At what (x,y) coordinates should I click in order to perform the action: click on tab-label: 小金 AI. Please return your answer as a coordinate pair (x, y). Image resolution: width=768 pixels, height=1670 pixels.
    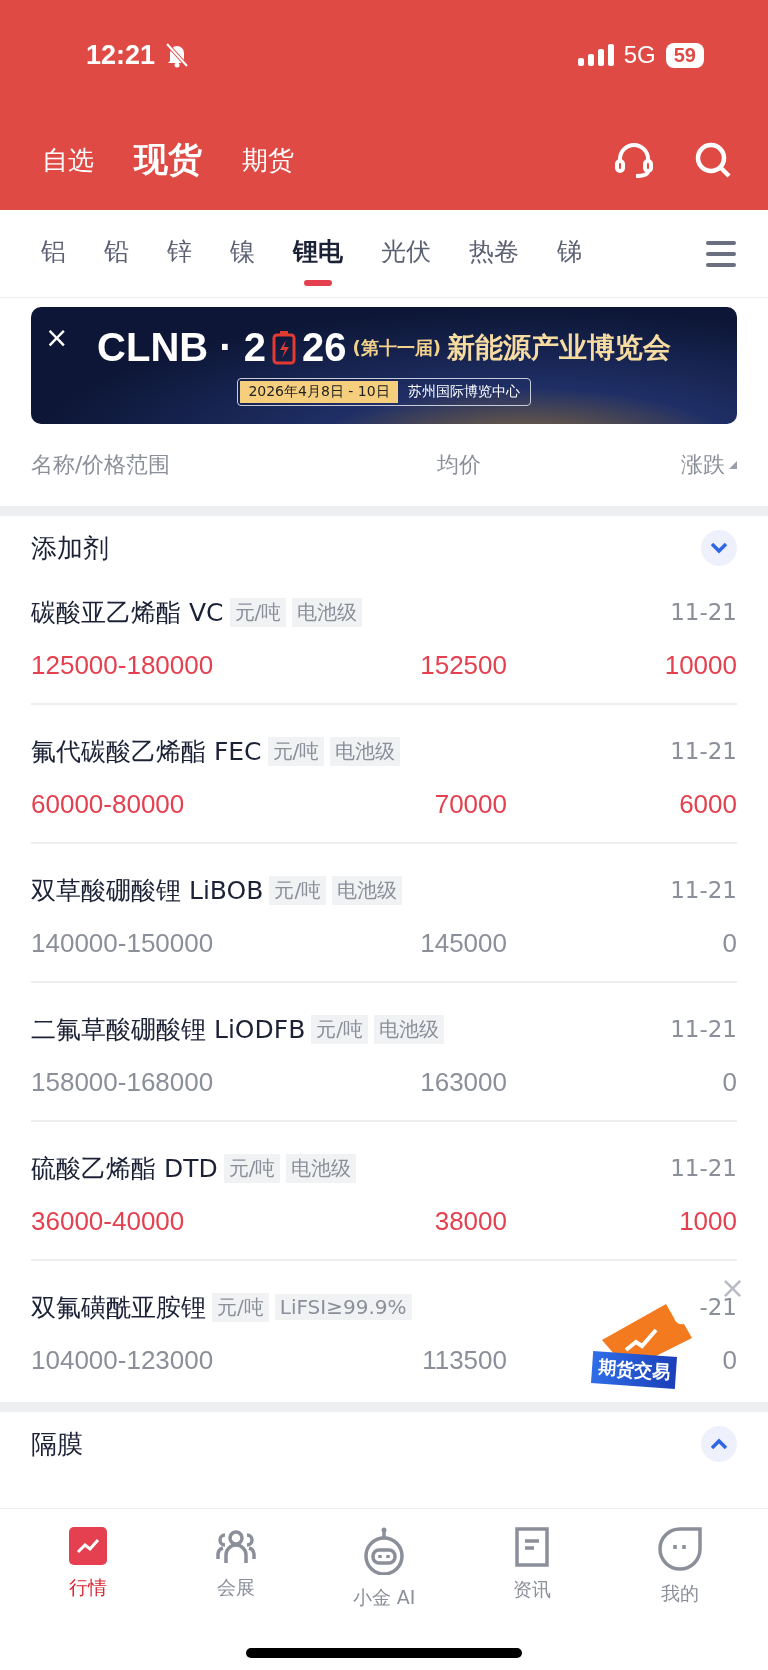
    Looking at the image, I should click on (384, 1597).